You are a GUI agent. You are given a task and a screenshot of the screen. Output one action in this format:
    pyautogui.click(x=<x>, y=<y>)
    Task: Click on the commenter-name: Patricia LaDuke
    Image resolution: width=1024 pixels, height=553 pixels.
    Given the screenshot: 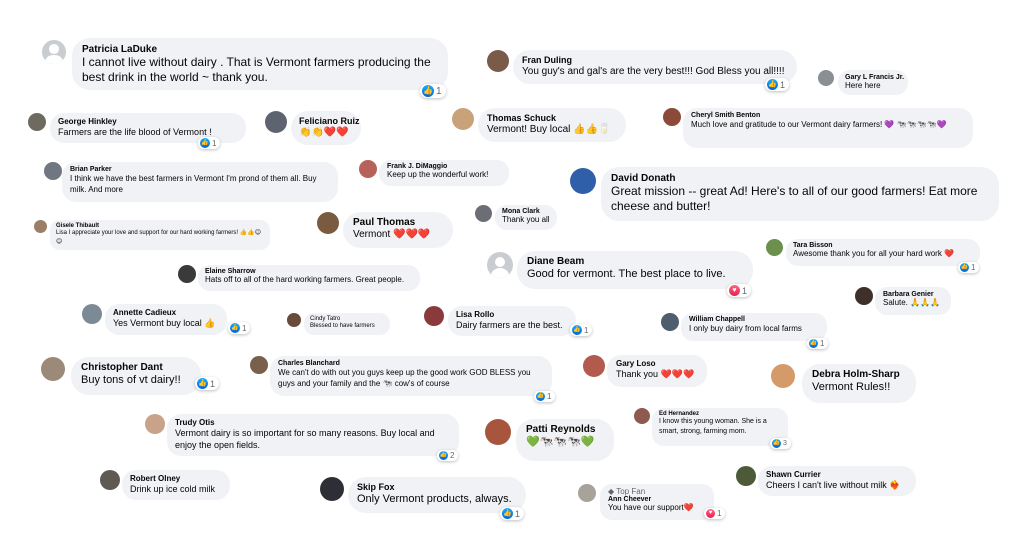 What is the action you would take?
    pyautogui.click(x=260, y=49)
    